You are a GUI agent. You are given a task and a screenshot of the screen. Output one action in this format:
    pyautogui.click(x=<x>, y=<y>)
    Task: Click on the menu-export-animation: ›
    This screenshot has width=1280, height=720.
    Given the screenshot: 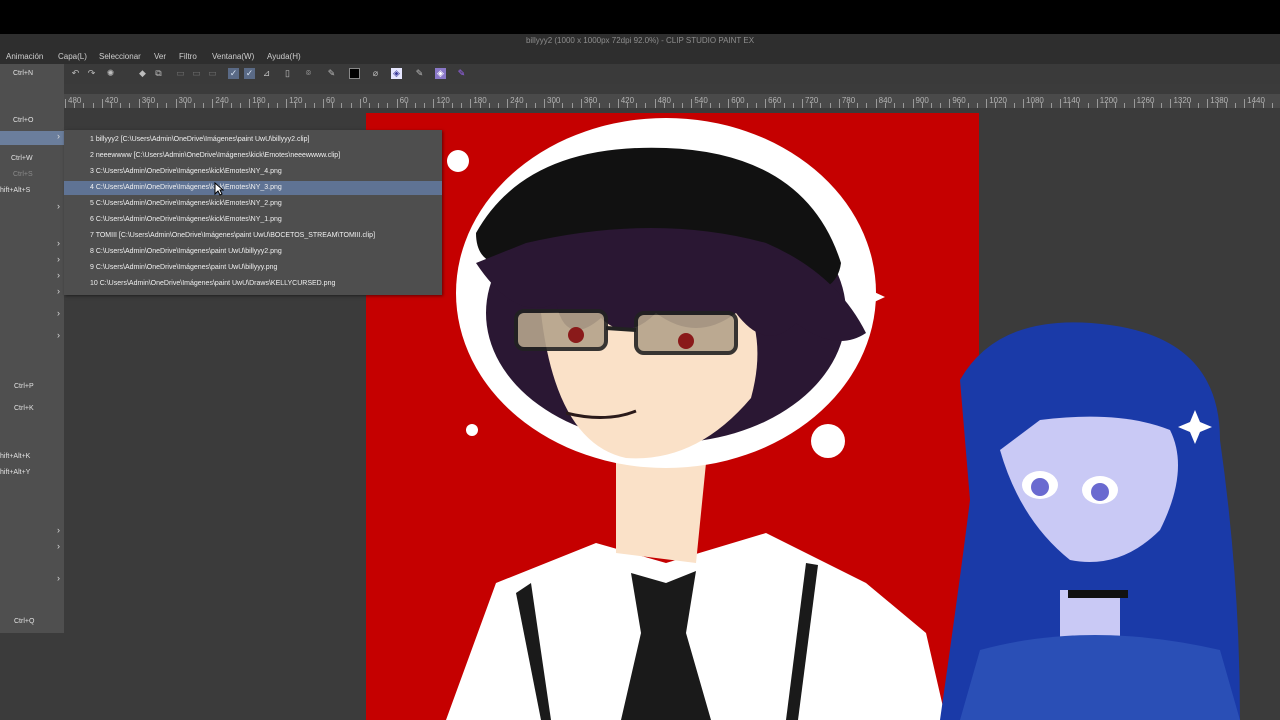 What is the action you would take?
    pyautogui.click(x=32, y=315)
    